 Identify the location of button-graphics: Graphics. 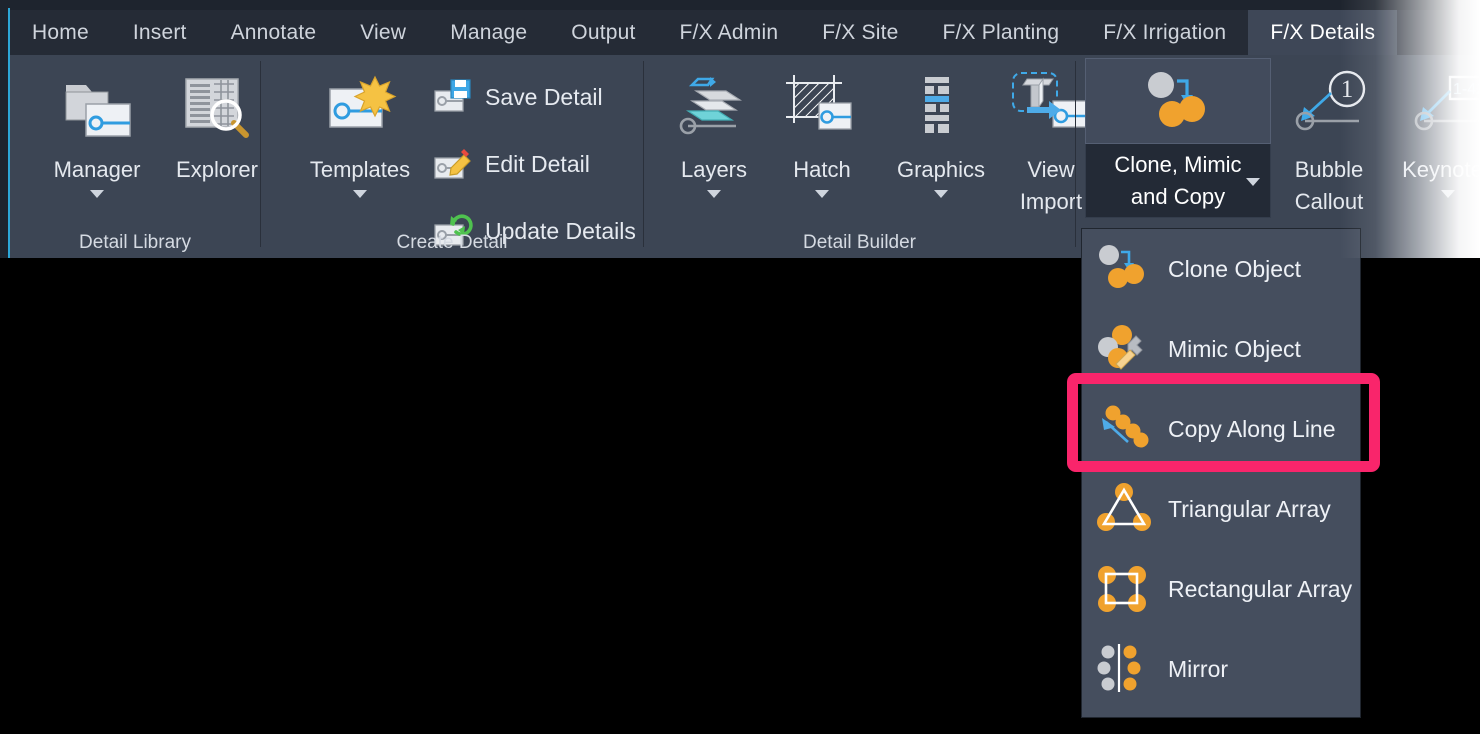
(941, 130).